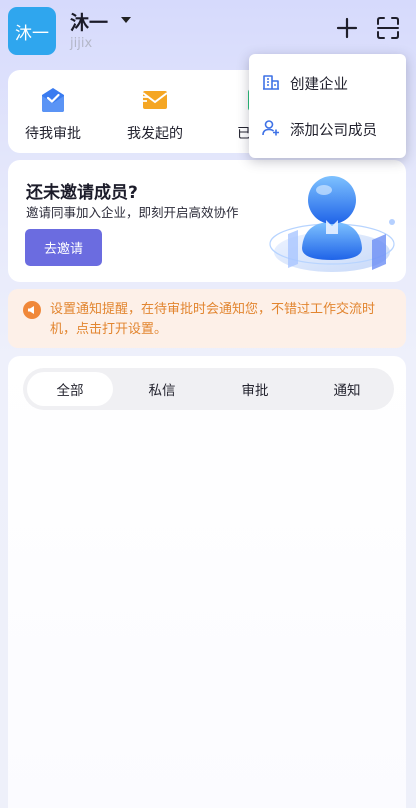 The image size is (416, 808). What do you see at coordinates (319, 85) in the screenshot?
I see `menu-item-label: 创建企业` at bounding box center [319, 85].